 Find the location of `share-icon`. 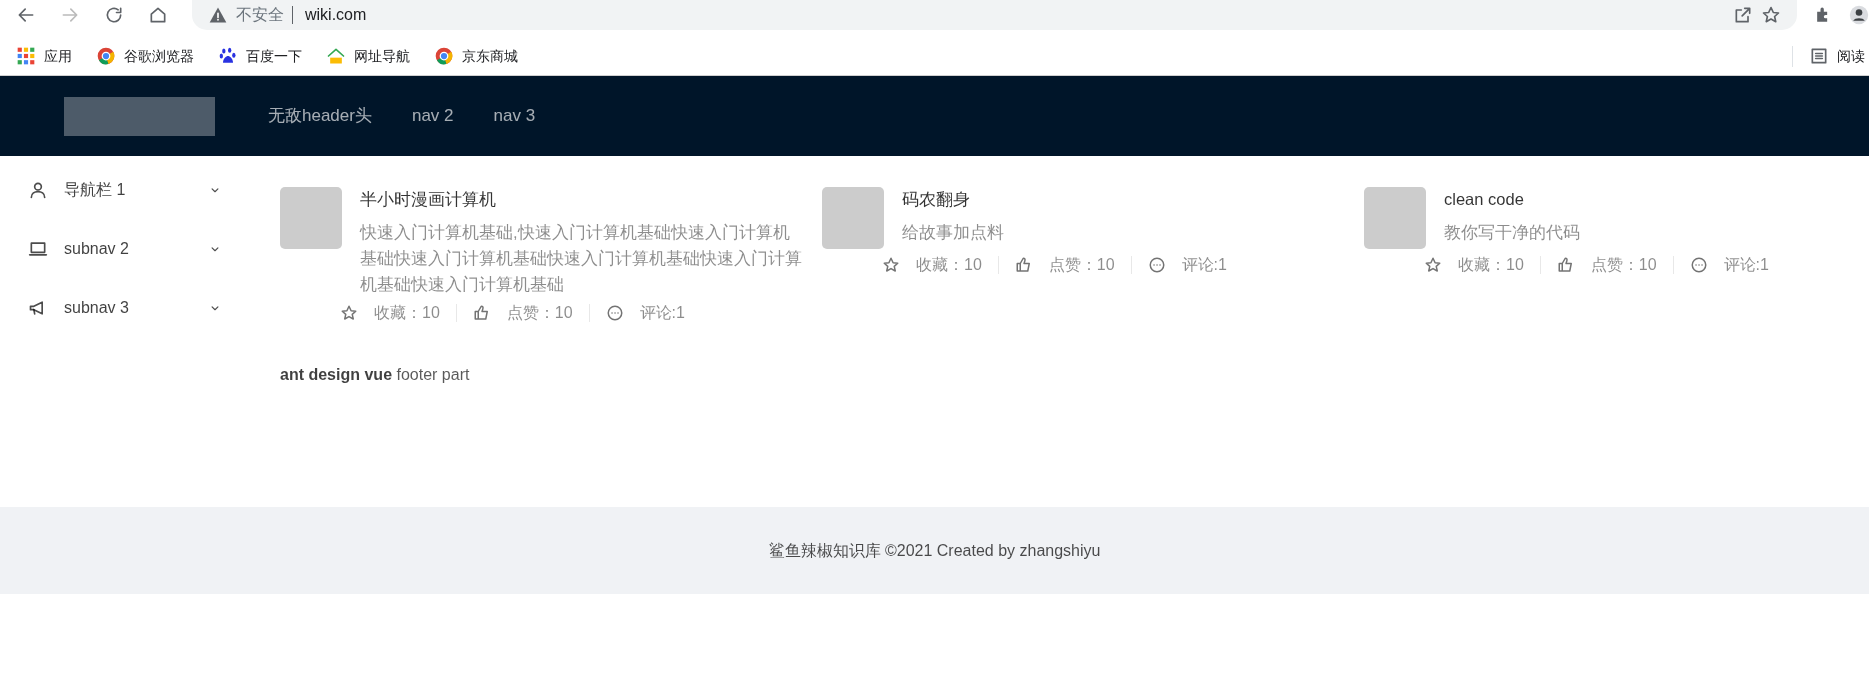

share-icon is located at coordinates (1743, 15).